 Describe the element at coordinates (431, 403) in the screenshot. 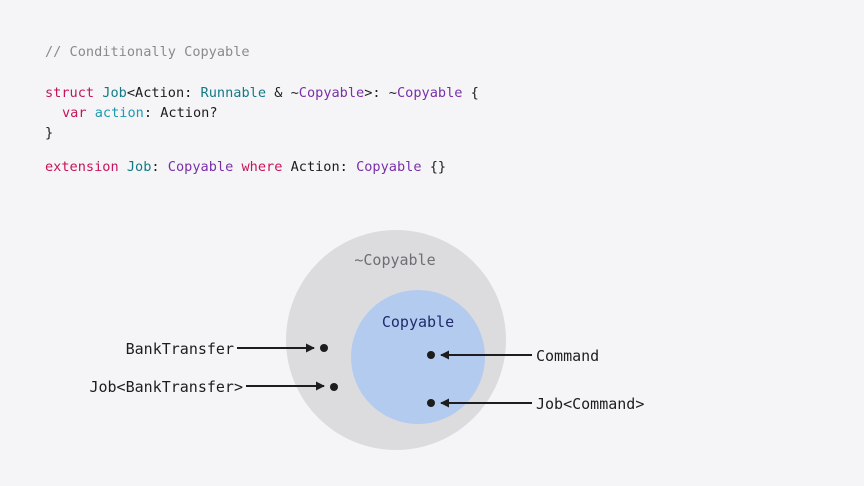

I see `dot-job-command` at that location.